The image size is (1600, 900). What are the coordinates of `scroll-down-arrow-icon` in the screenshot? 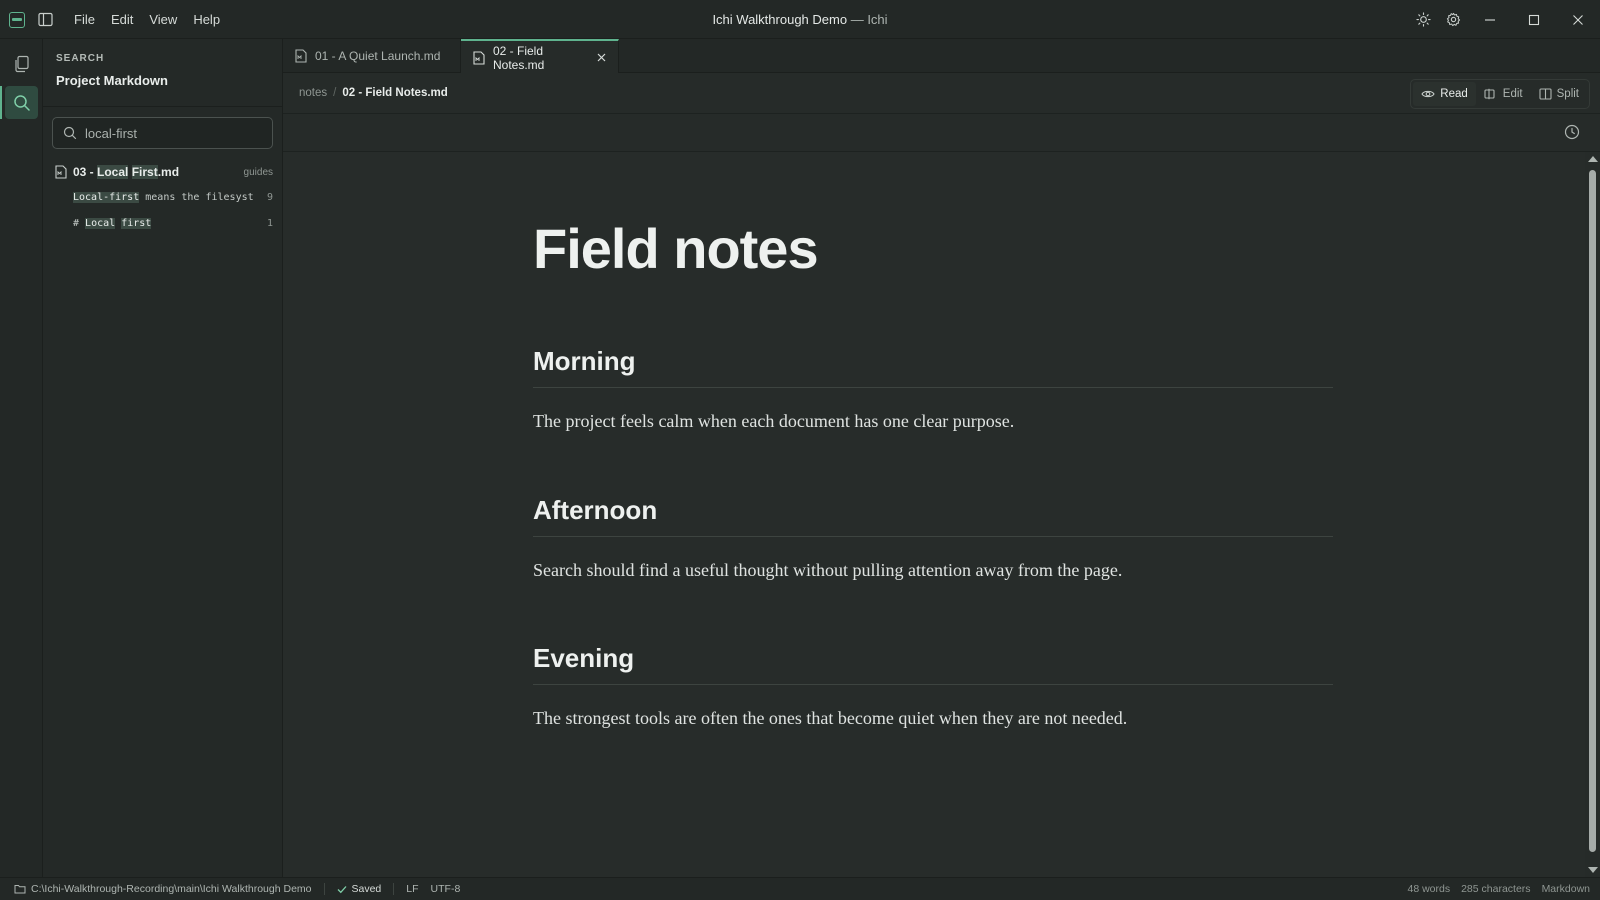 It's located at (1593, 870).